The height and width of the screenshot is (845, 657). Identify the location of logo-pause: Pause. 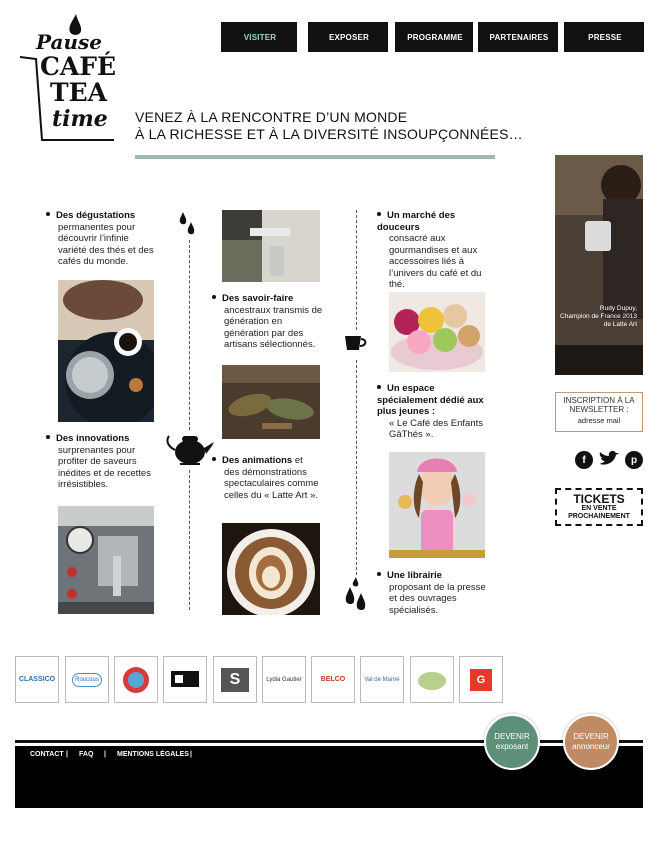
(69, 42).